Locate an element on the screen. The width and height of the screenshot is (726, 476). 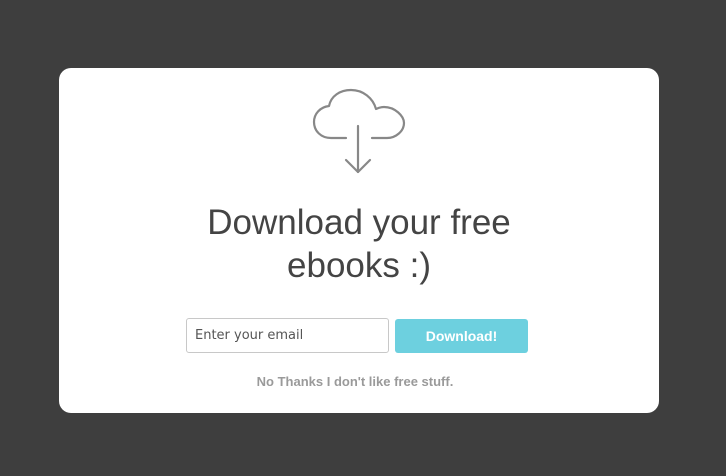
download-button: Download! is located at coordinates (461, 336).